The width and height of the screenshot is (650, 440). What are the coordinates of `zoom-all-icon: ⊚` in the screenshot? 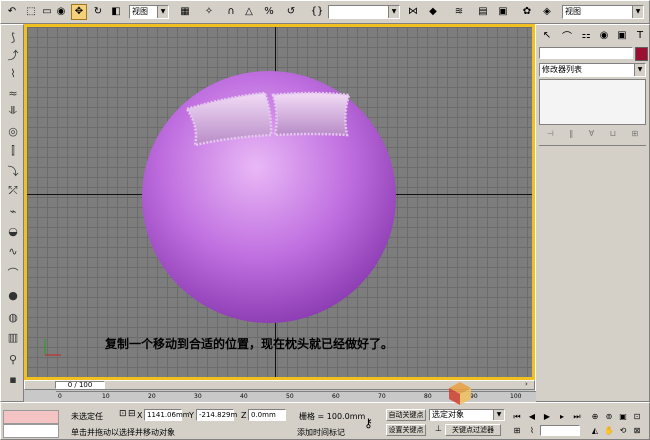 It's located at (609, 416).